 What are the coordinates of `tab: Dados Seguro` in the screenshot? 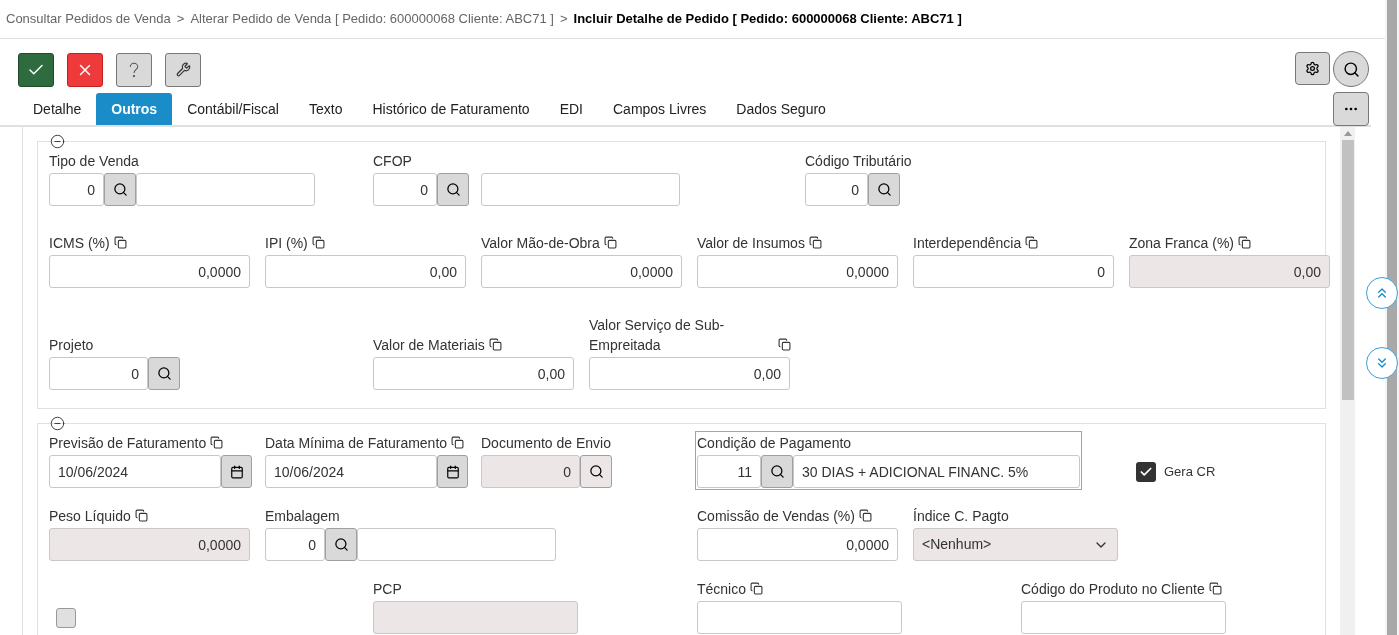 It's located at (781, 109).